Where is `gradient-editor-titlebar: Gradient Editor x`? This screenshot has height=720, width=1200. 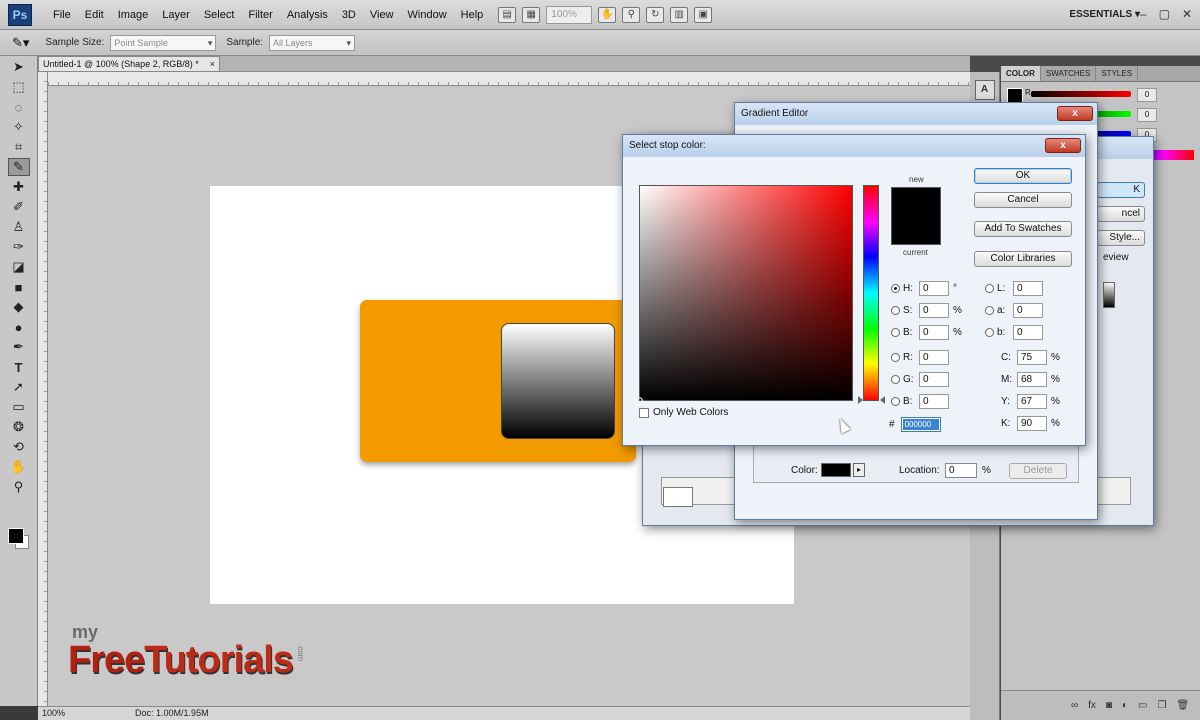
gradient-editor-titlebar: Gradient Editor x is located at coordinates (916, 114).